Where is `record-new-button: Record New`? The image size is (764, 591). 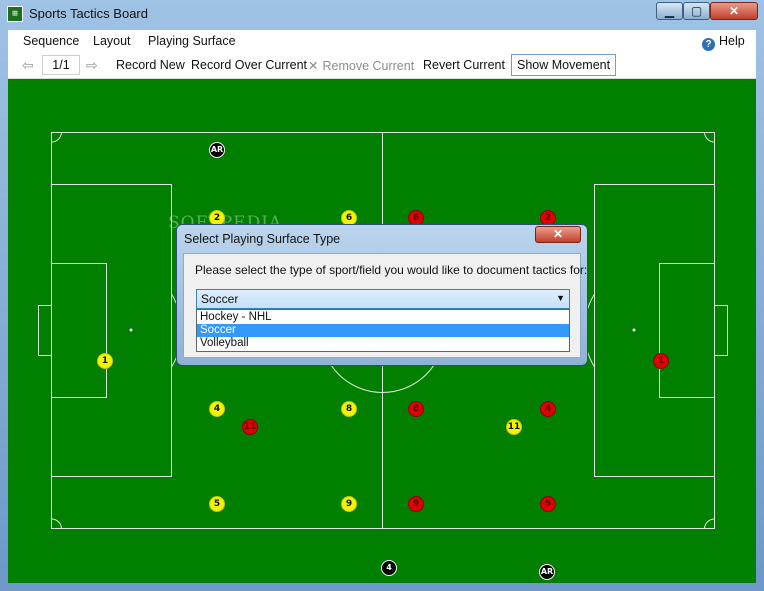 record-new-button: Record New is located at coordinates (150, 65).